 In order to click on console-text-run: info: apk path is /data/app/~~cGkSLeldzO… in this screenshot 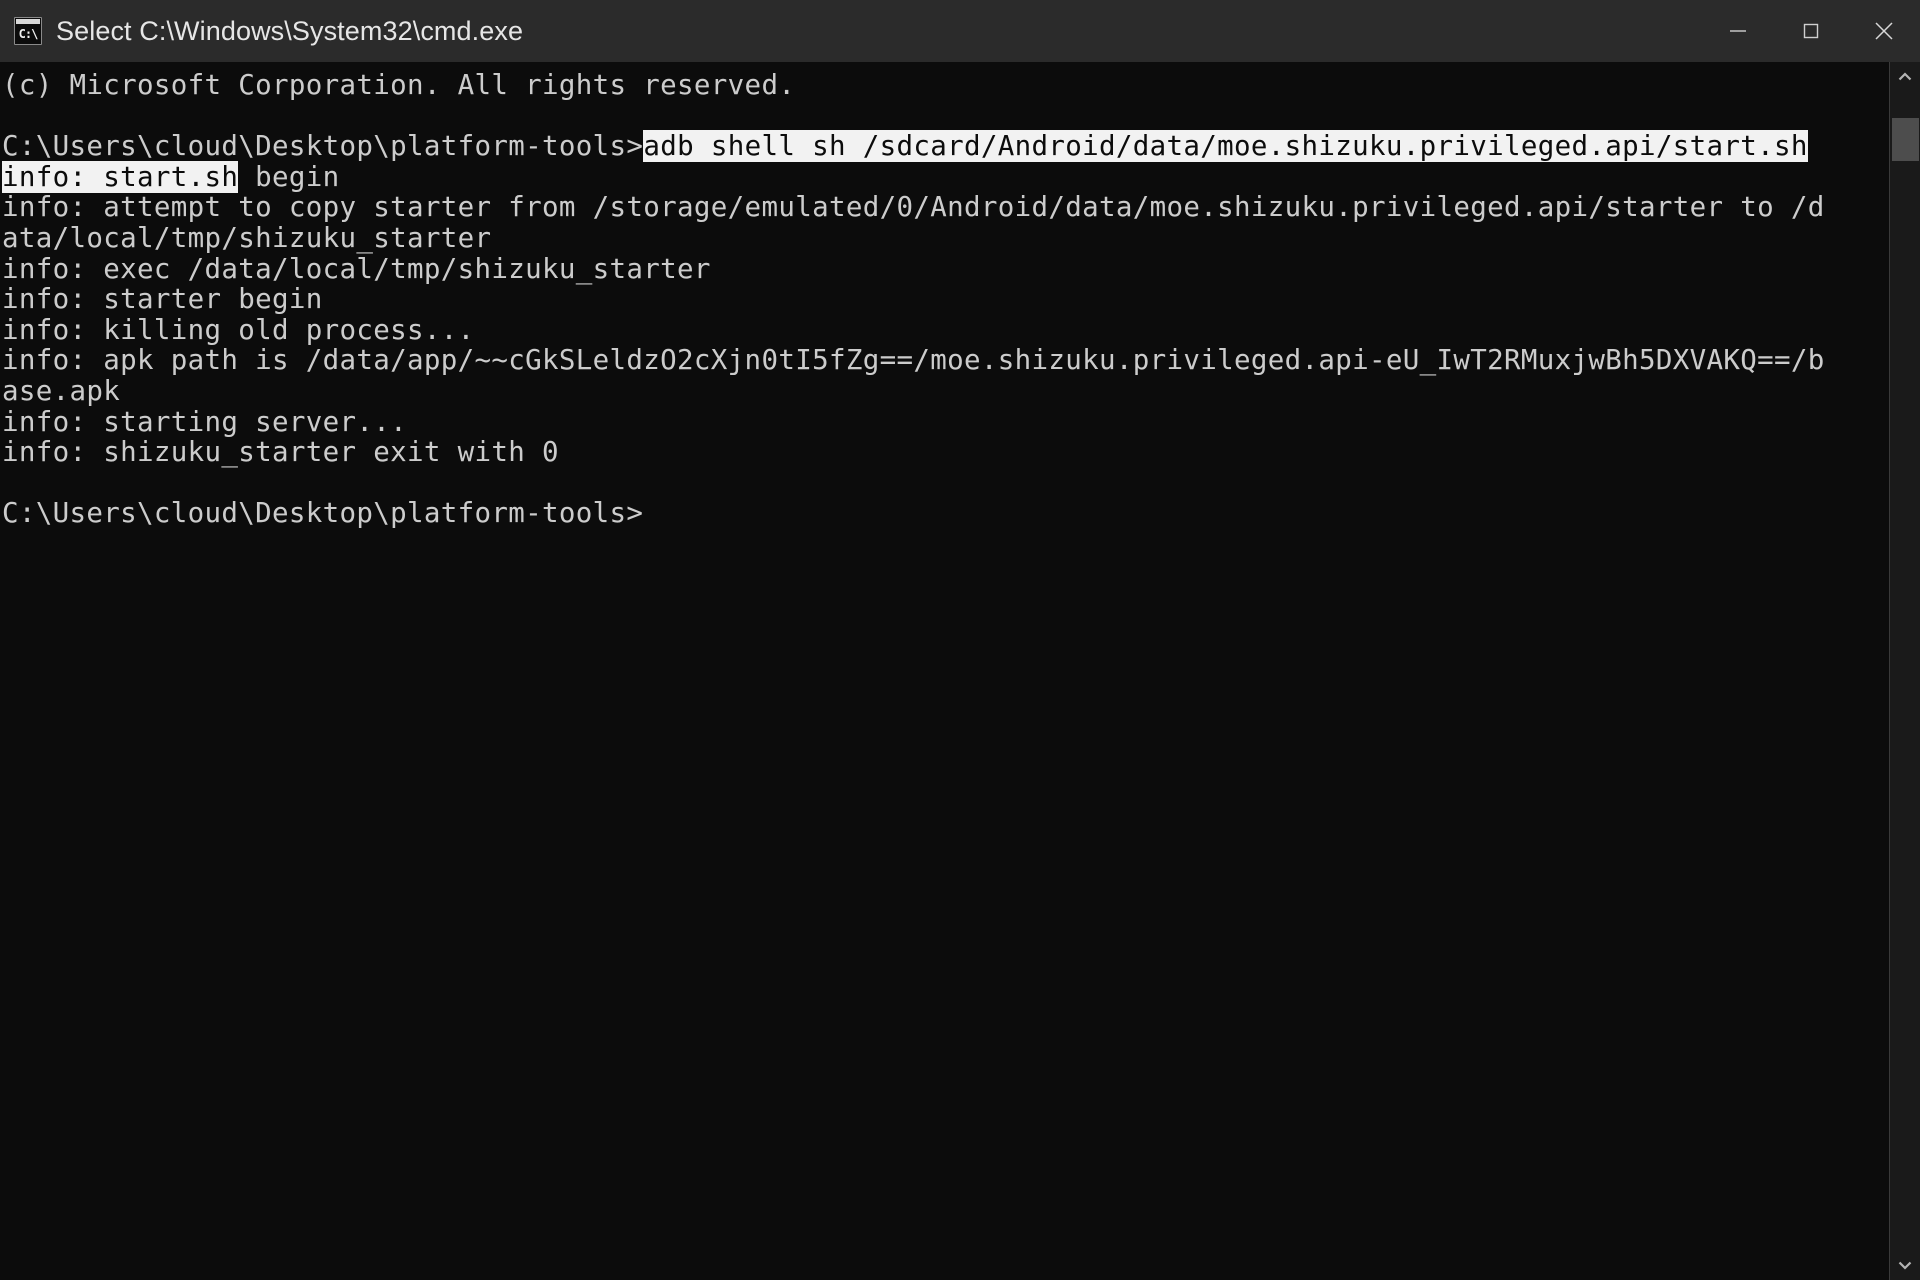, I will do `click(913, 360)`.